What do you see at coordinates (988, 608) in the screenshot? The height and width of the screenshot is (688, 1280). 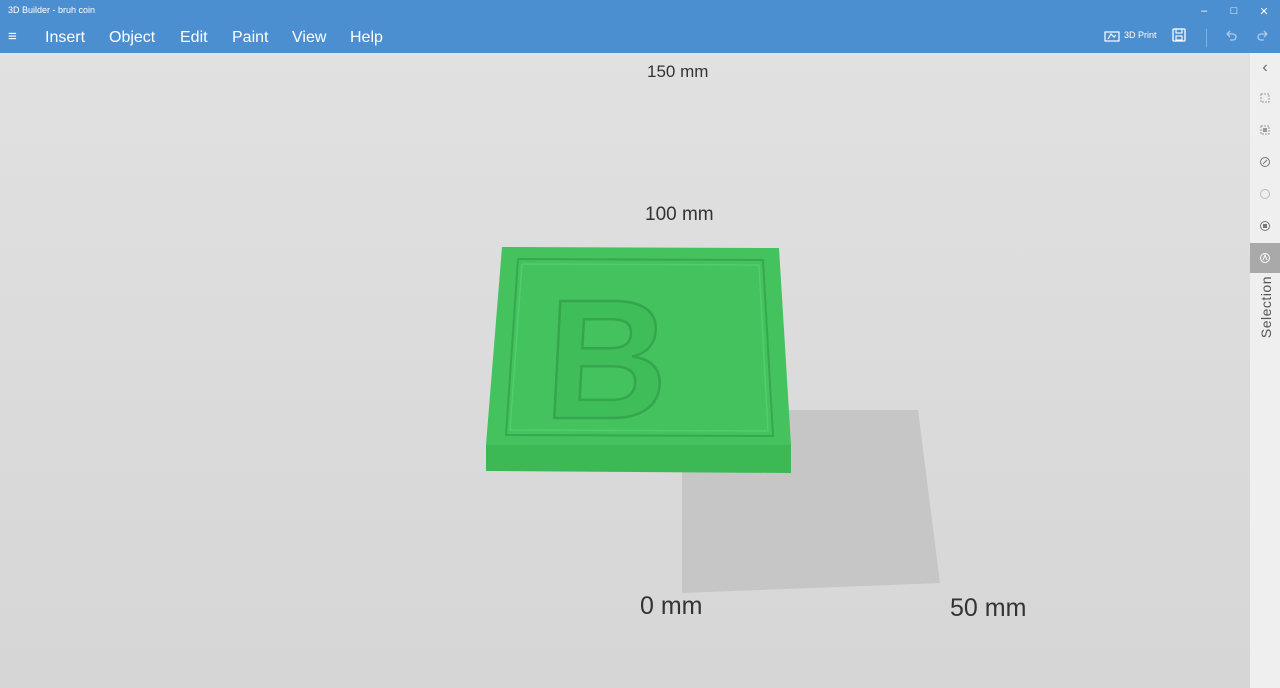 I see `label-50mm: 50 mm` at bounding box center [988, 608].